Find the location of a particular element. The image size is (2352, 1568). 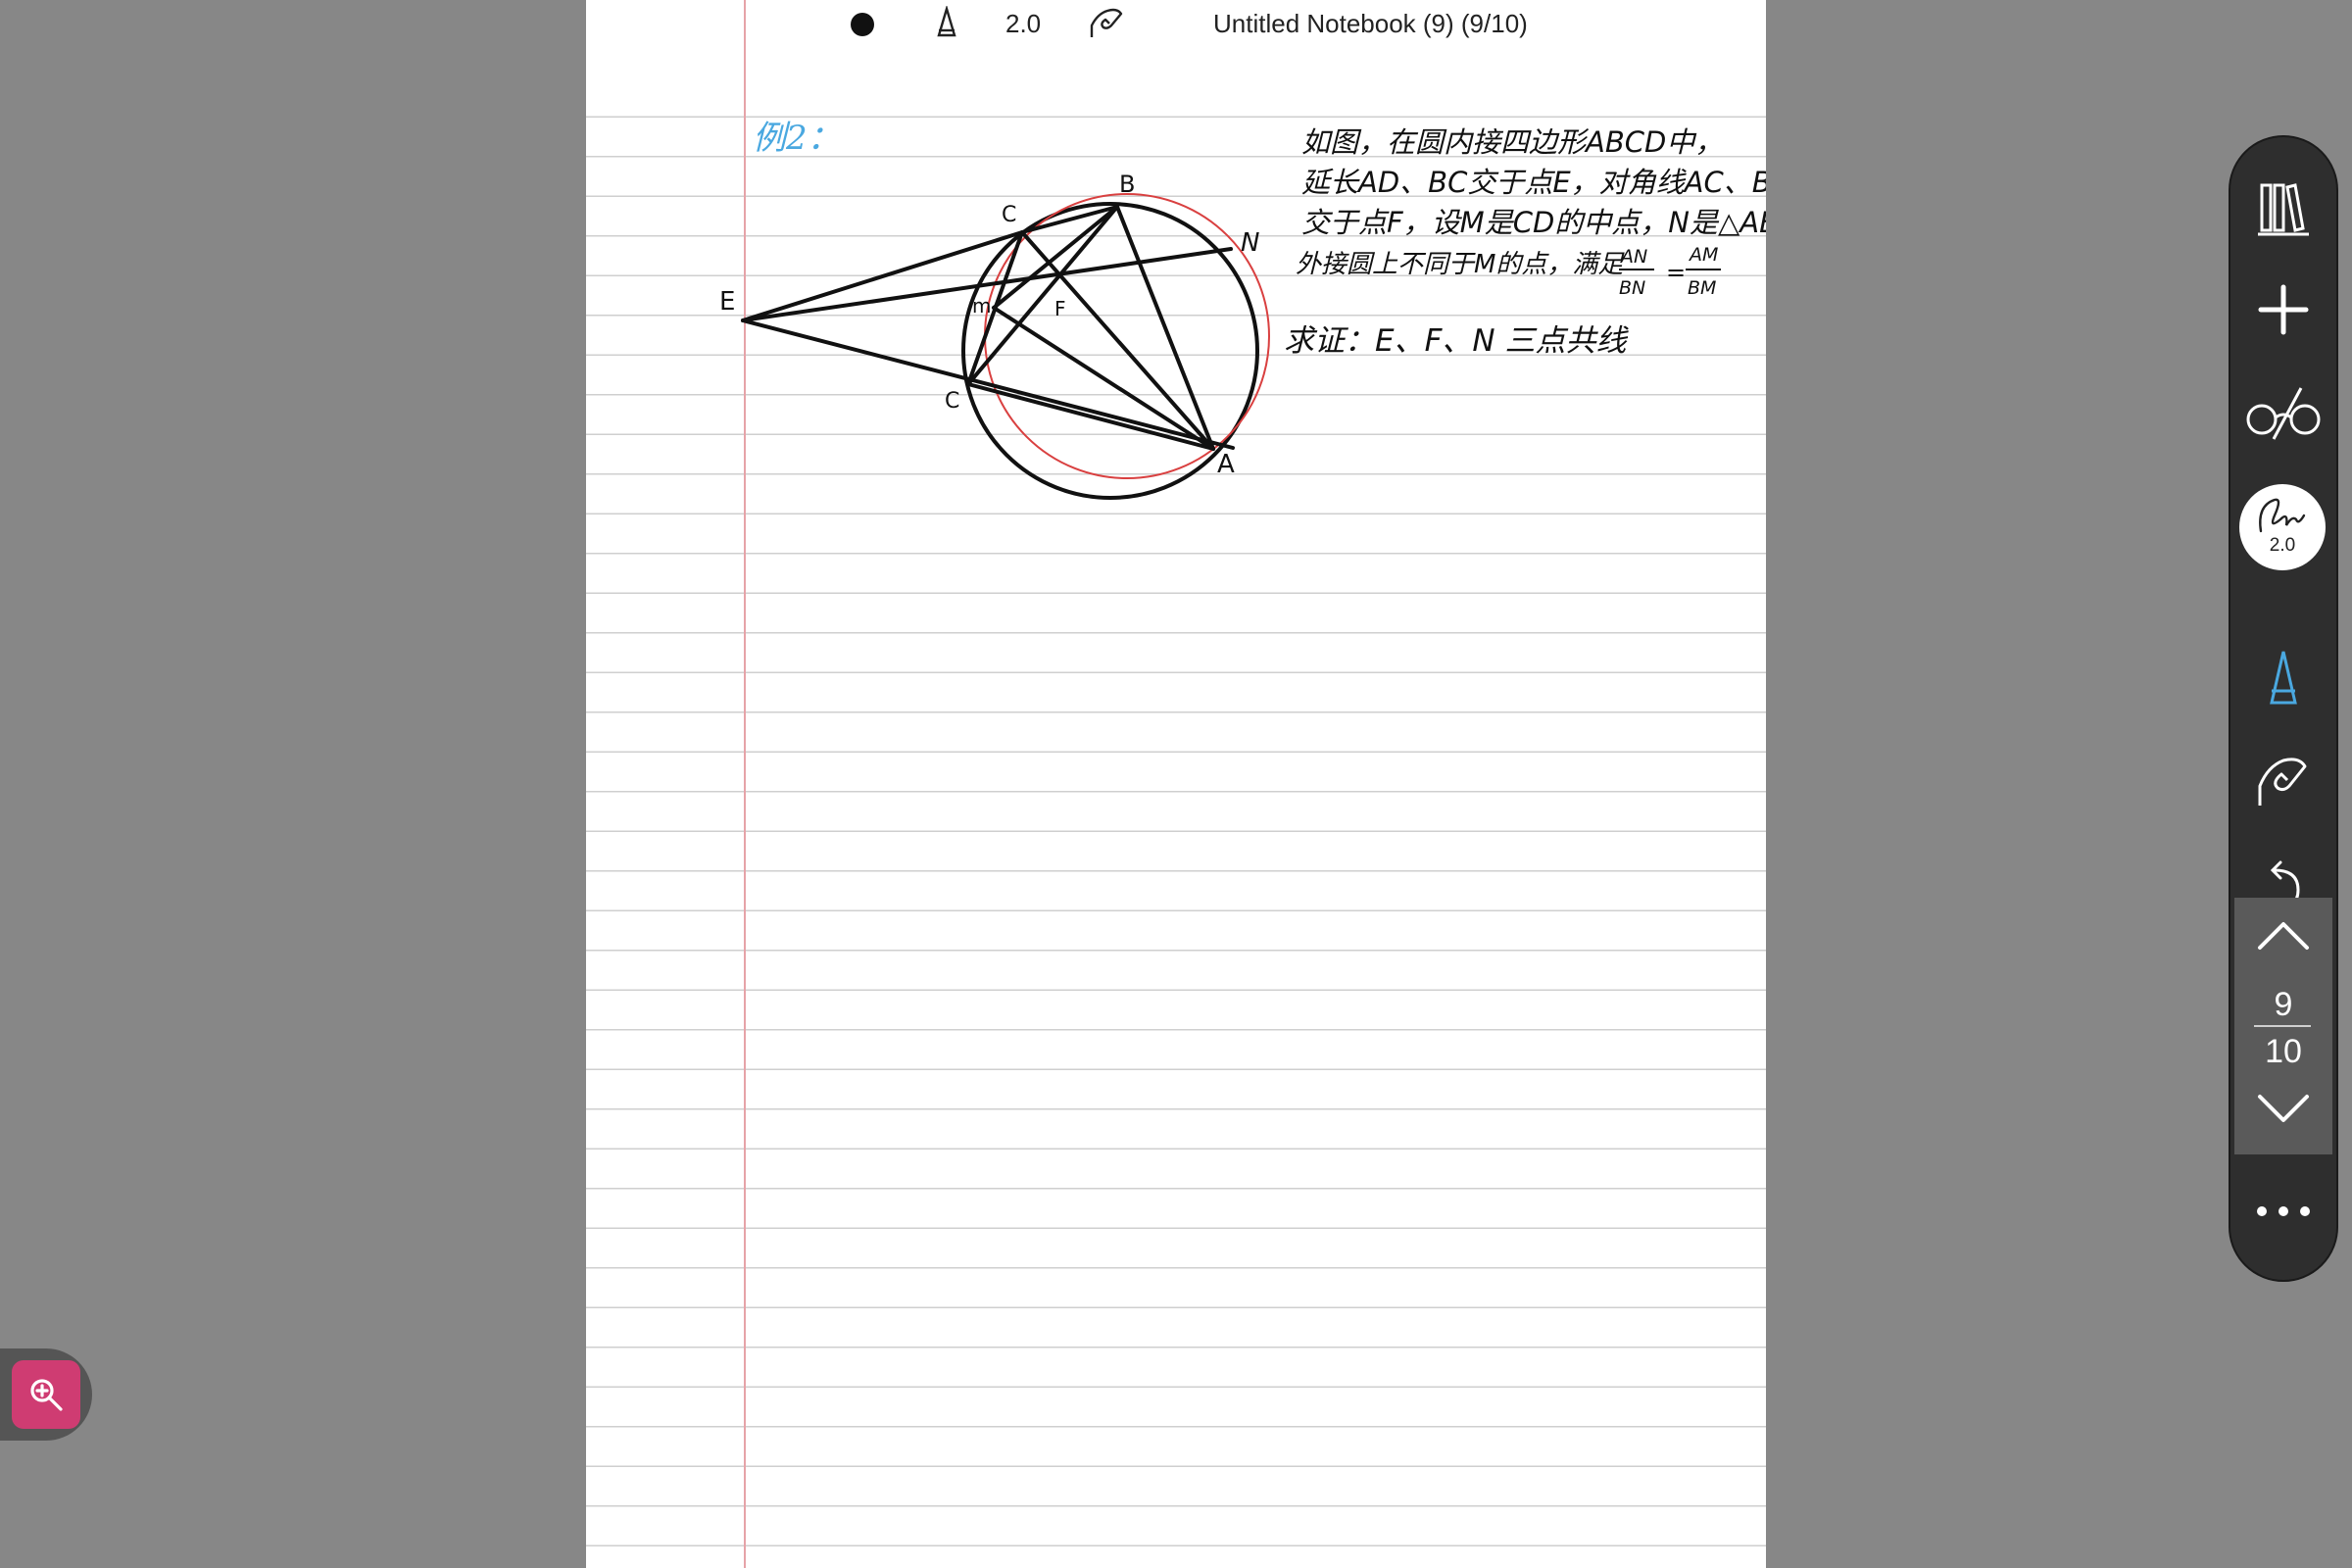

more-icon is located at coordinates (2283, 1211).